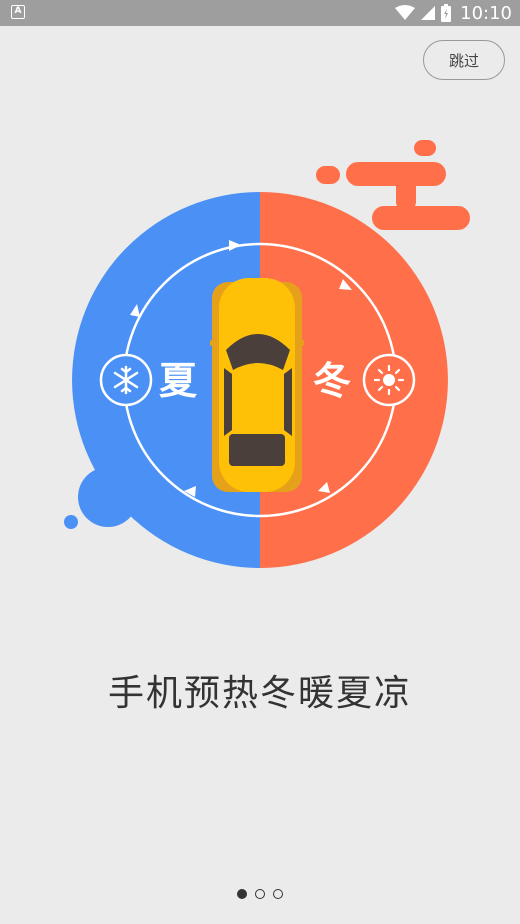 The height and width of the screenshot is (924, 520). What do you see at coordinates (18, 12) in the screenshot?
I see `app-notification-icon: A` at bounding box center [18, 12].